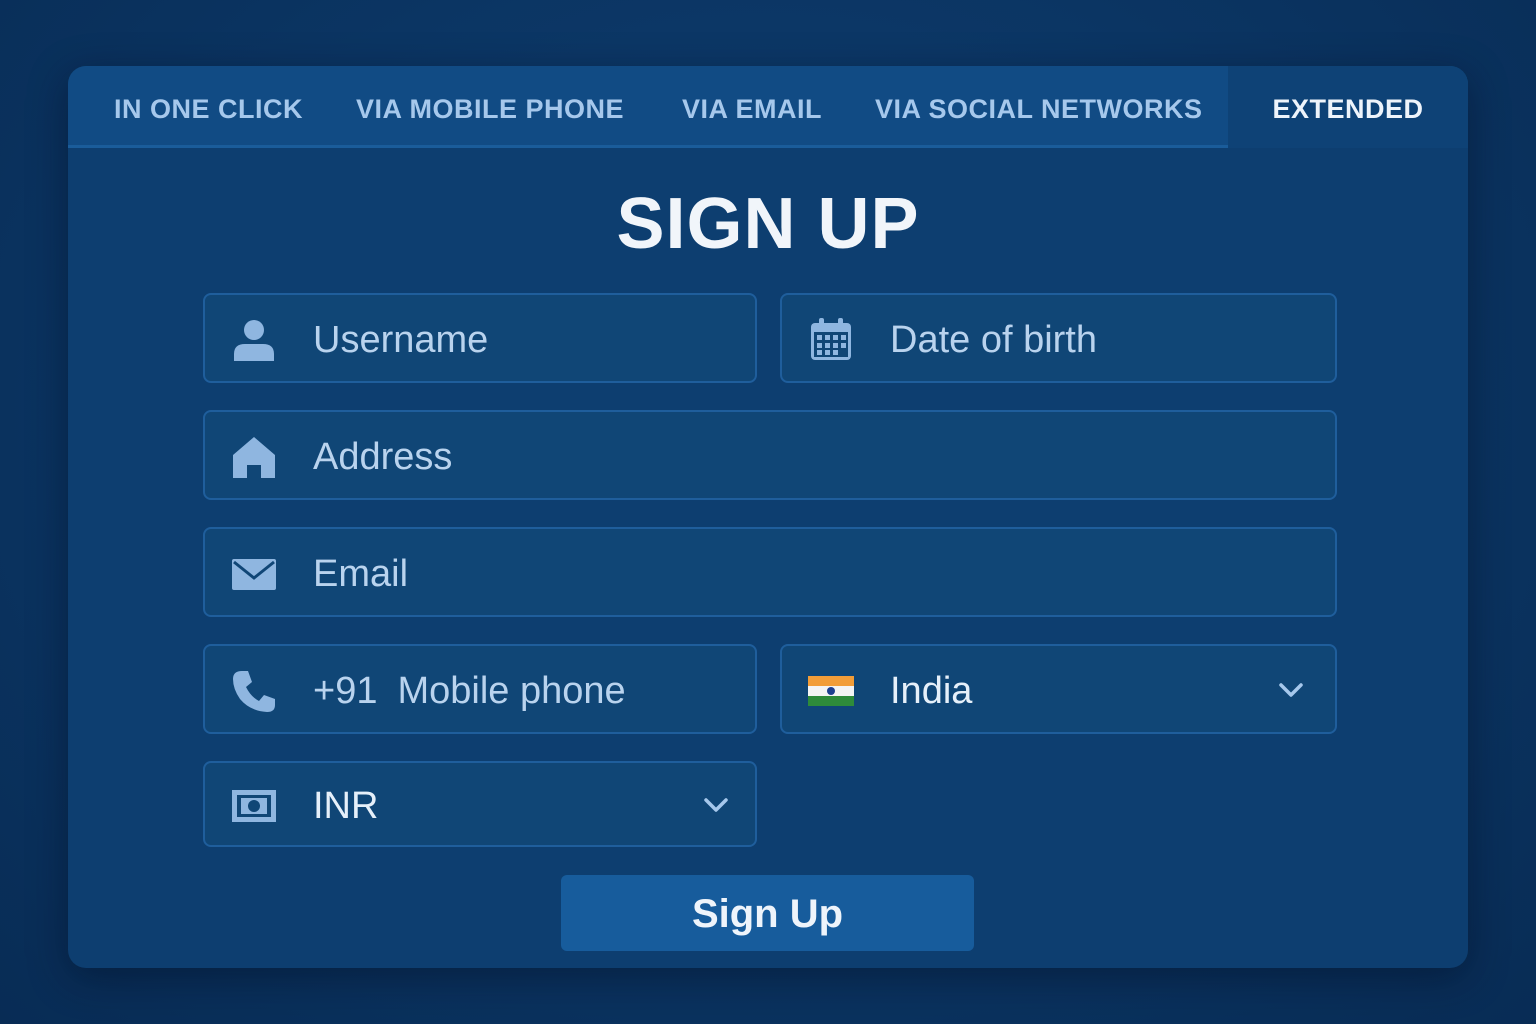  Describe the element at coordinates (1058, 689) in the screenshot. I see `country-select: India` at that location.